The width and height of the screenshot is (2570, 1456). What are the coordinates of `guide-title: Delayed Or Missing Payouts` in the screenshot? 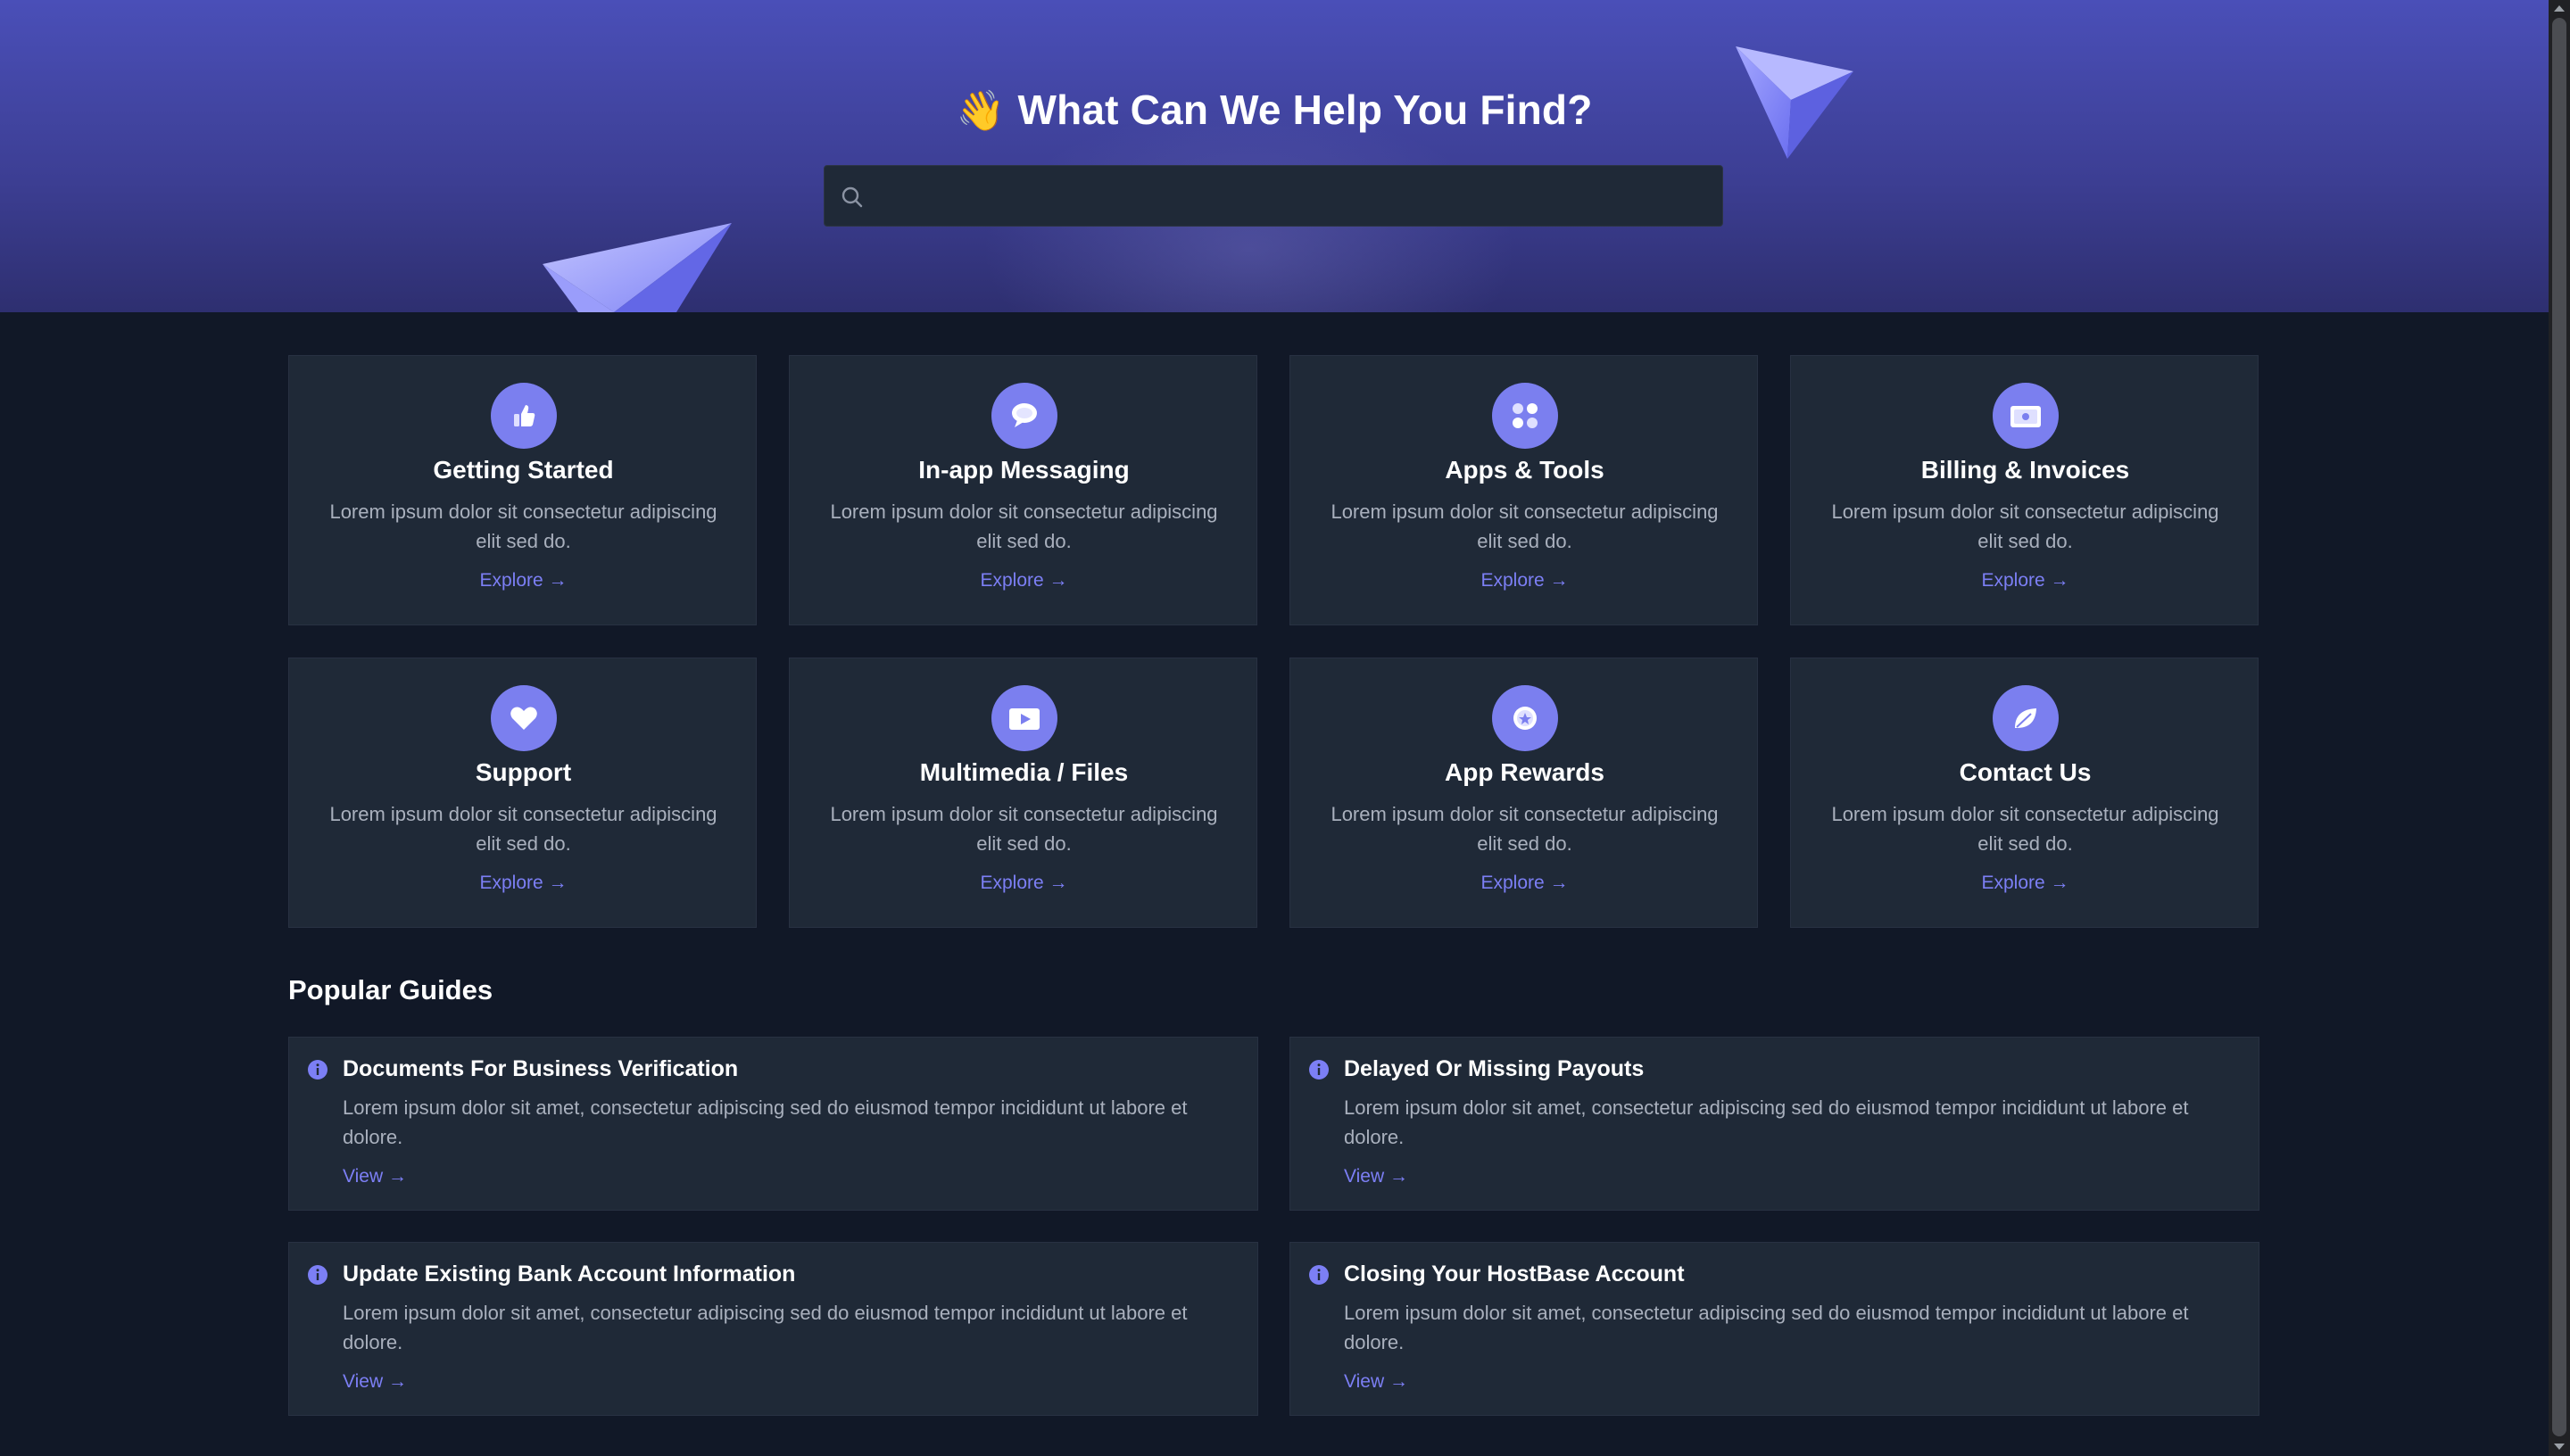 It's located at (1494, 1069).